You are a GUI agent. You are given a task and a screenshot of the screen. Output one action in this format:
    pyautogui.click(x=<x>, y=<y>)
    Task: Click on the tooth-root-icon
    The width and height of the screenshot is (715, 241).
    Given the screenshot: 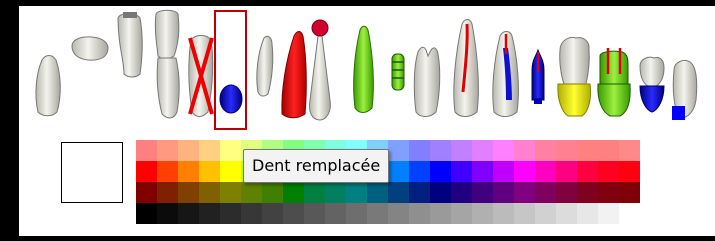 What is the action you would take?
    pyautogui.click(x=48, y=86)
    